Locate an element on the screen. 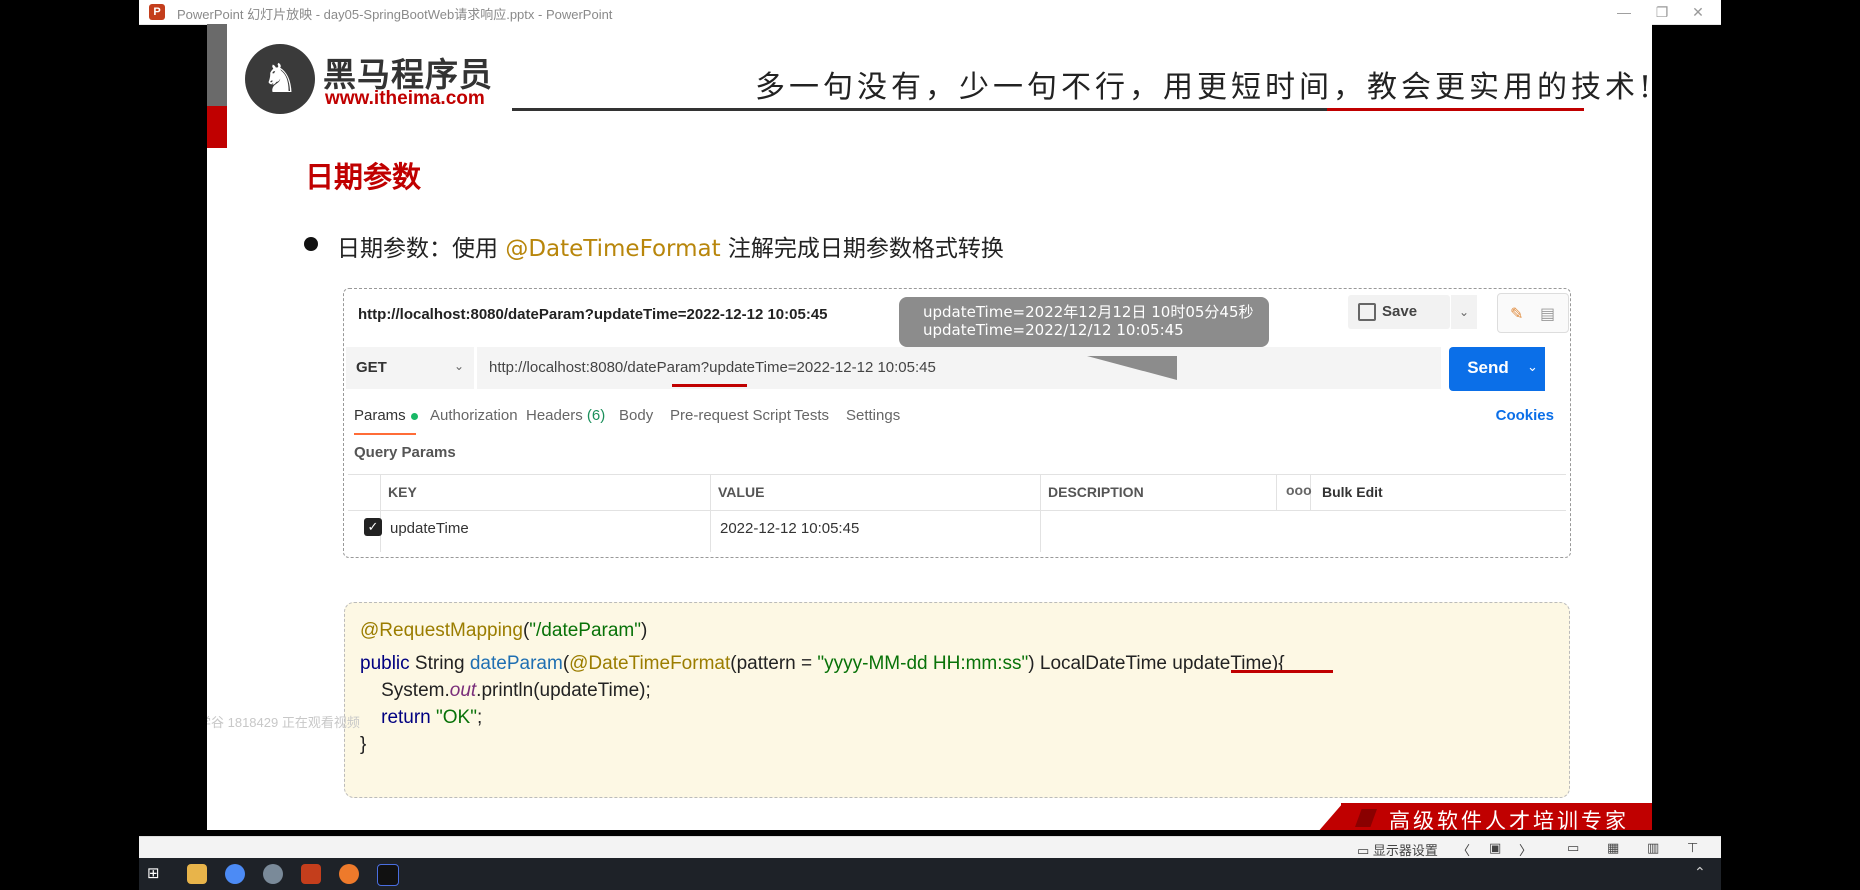  tab-headers-count: (6) is located at coordinates (596, 415).